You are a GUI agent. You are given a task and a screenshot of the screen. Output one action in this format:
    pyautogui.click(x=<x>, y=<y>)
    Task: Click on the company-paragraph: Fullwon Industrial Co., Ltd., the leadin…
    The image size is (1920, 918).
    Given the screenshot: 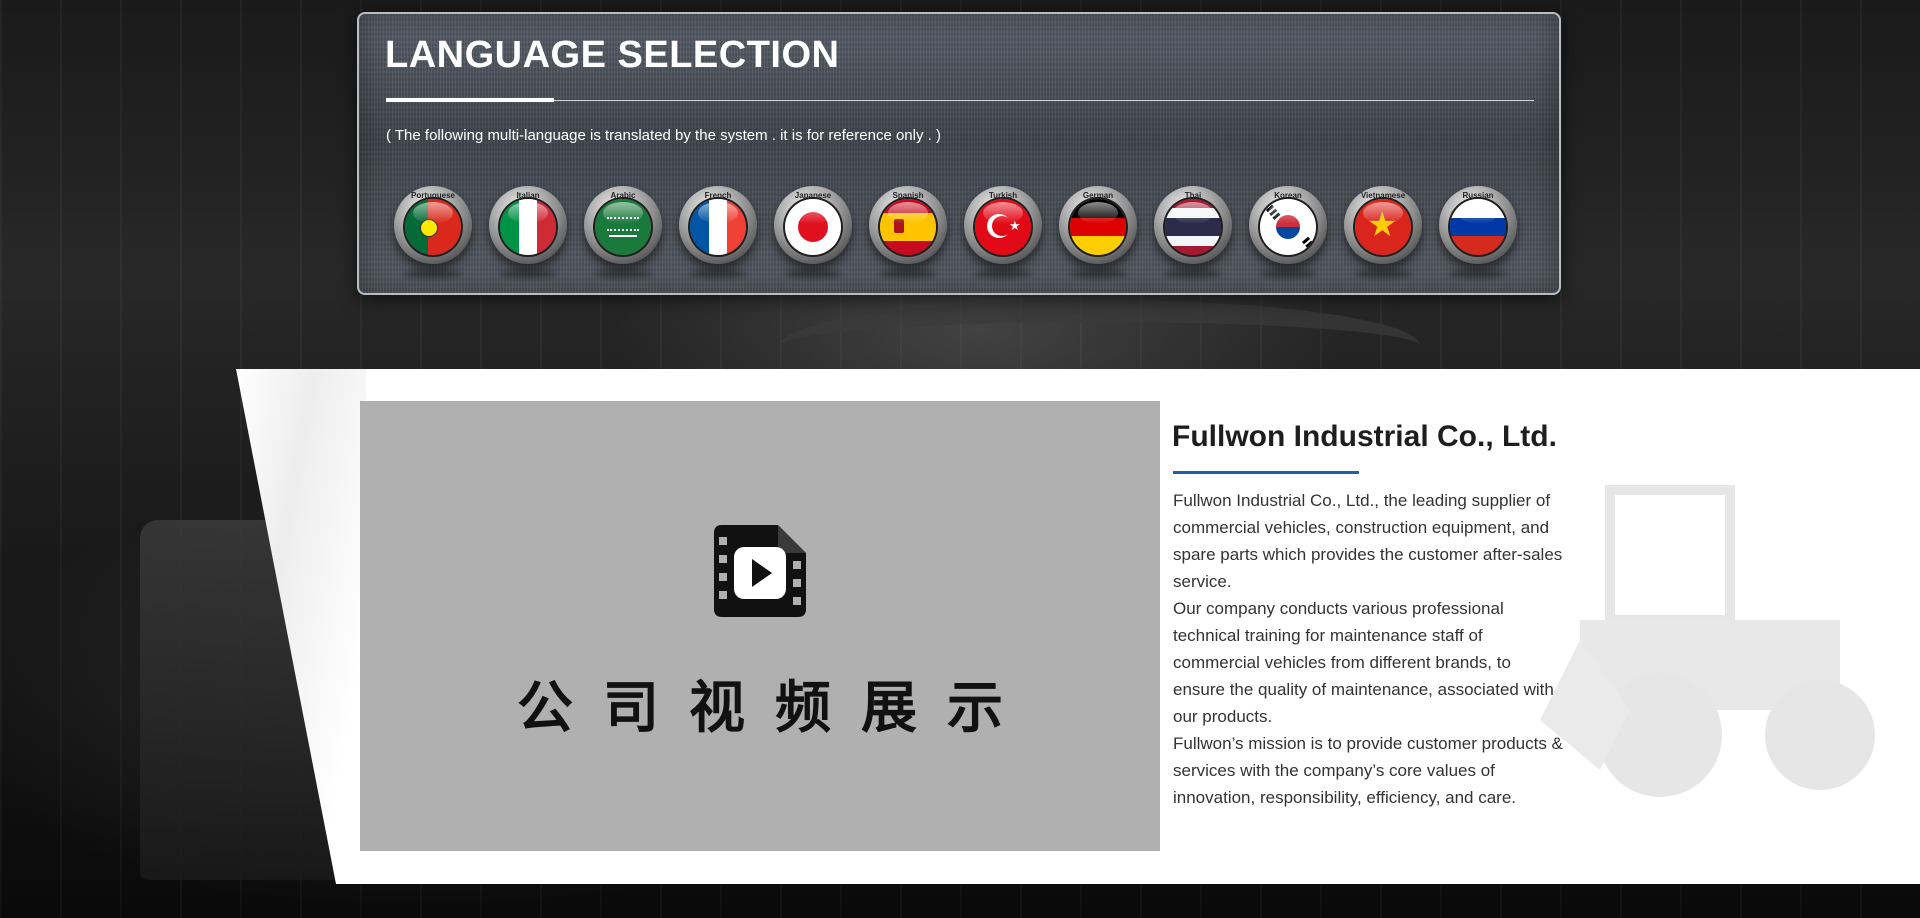 What is the action you would take?
    pyautogui.click(x=1368, y=541)
    